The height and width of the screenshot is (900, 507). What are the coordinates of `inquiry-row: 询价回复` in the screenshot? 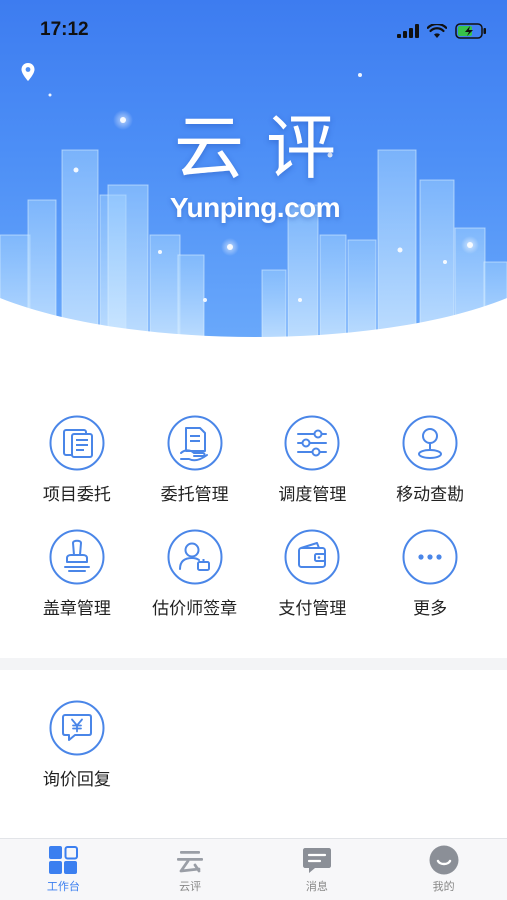 It's located at (253, 757).